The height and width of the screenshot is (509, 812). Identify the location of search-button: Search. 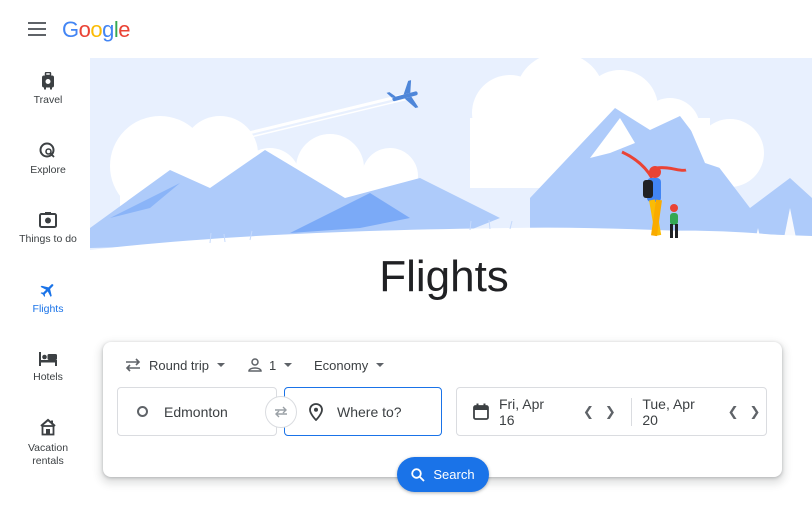
(443, 474).